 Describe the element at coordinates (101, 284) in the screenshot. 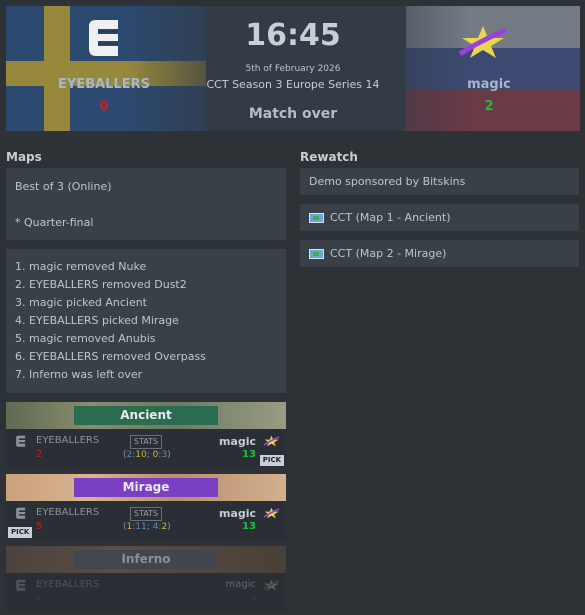

I see `veto-line: 2. EYEBALLERS removed Dust2` at that location.